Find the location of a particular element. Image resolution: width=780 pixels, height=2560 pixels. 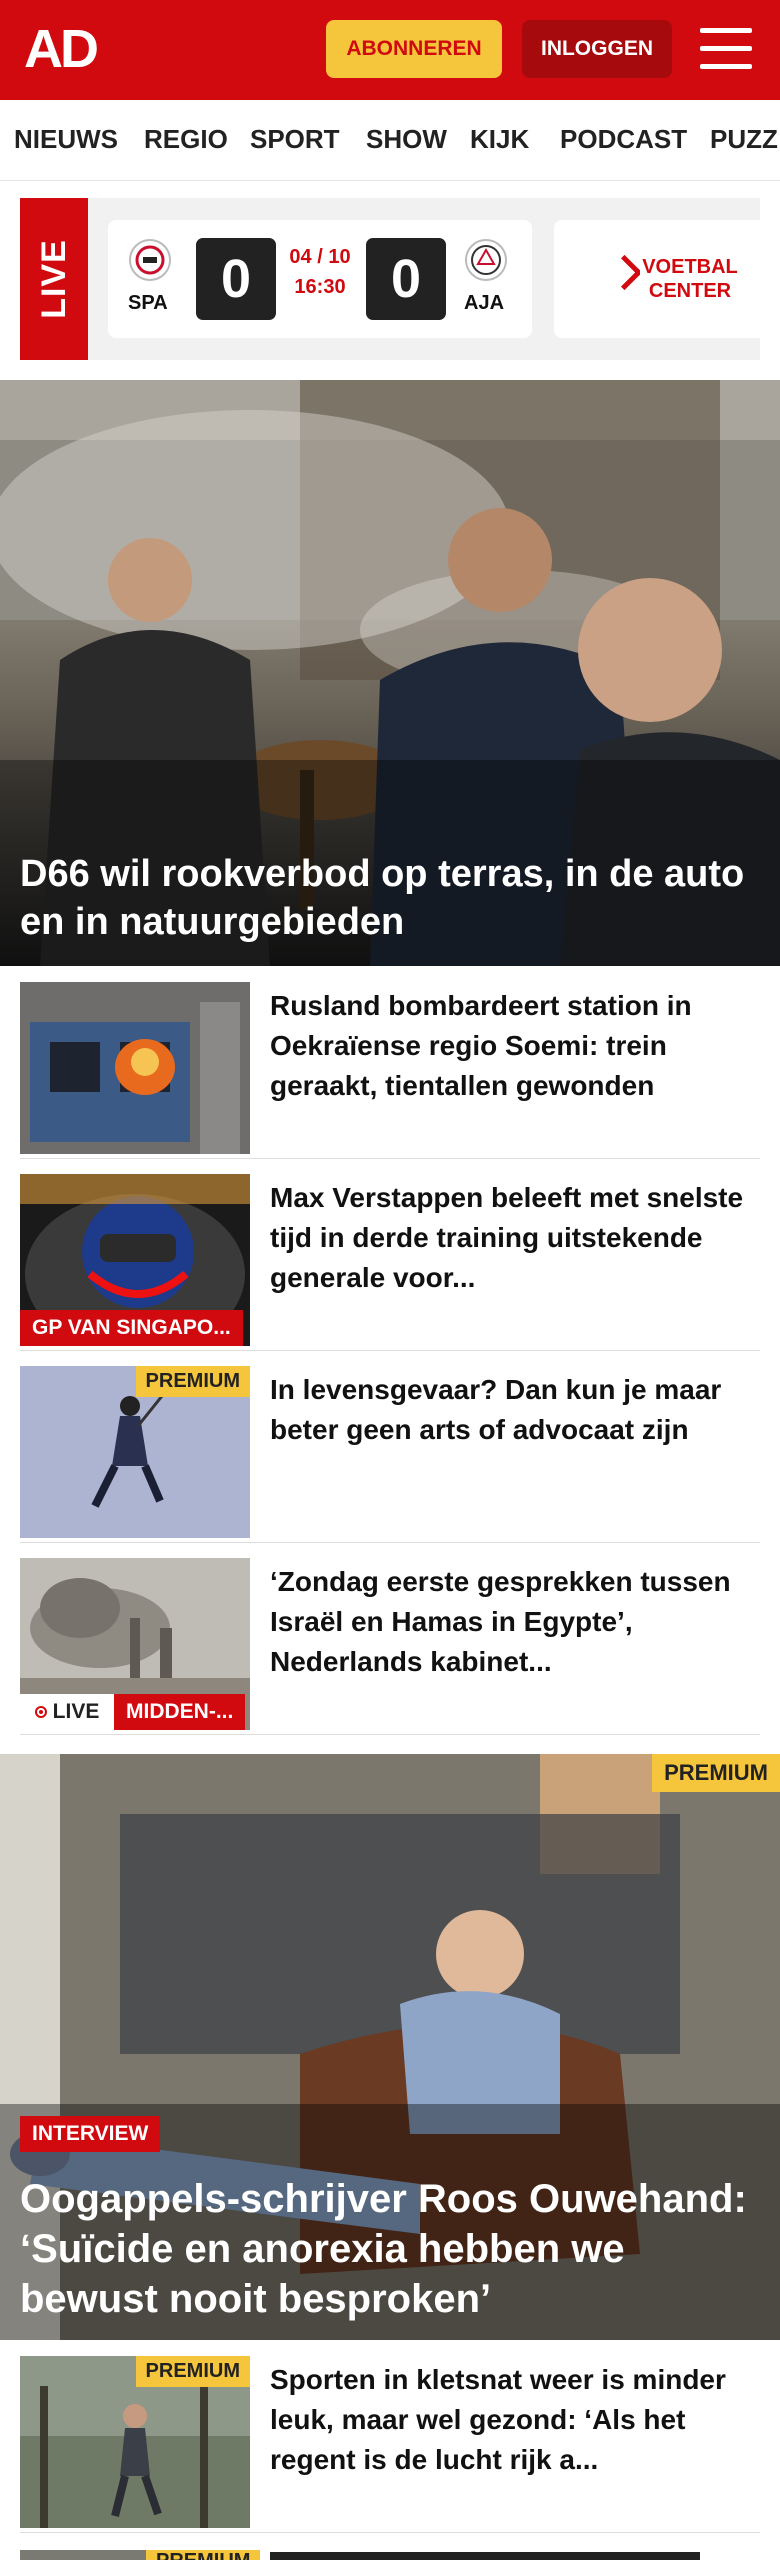

article-row-partial: PREMIUM is located at coordinates (390, 2554).